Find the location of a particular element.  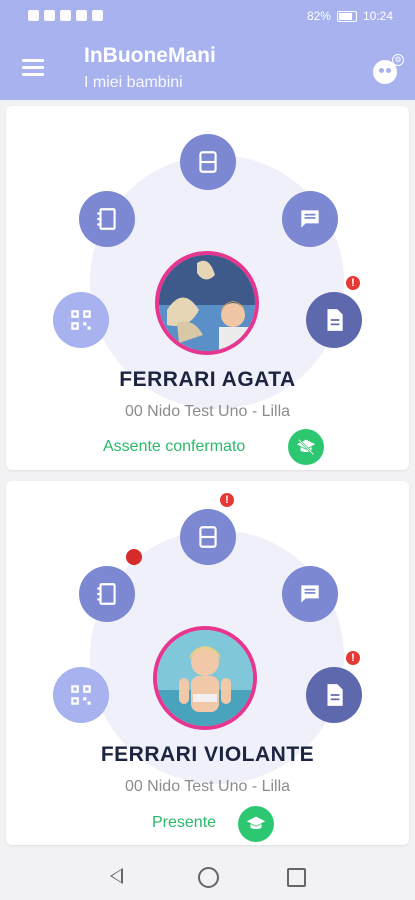

graduation-cap-off-icon is located at coordinates (306, 447).